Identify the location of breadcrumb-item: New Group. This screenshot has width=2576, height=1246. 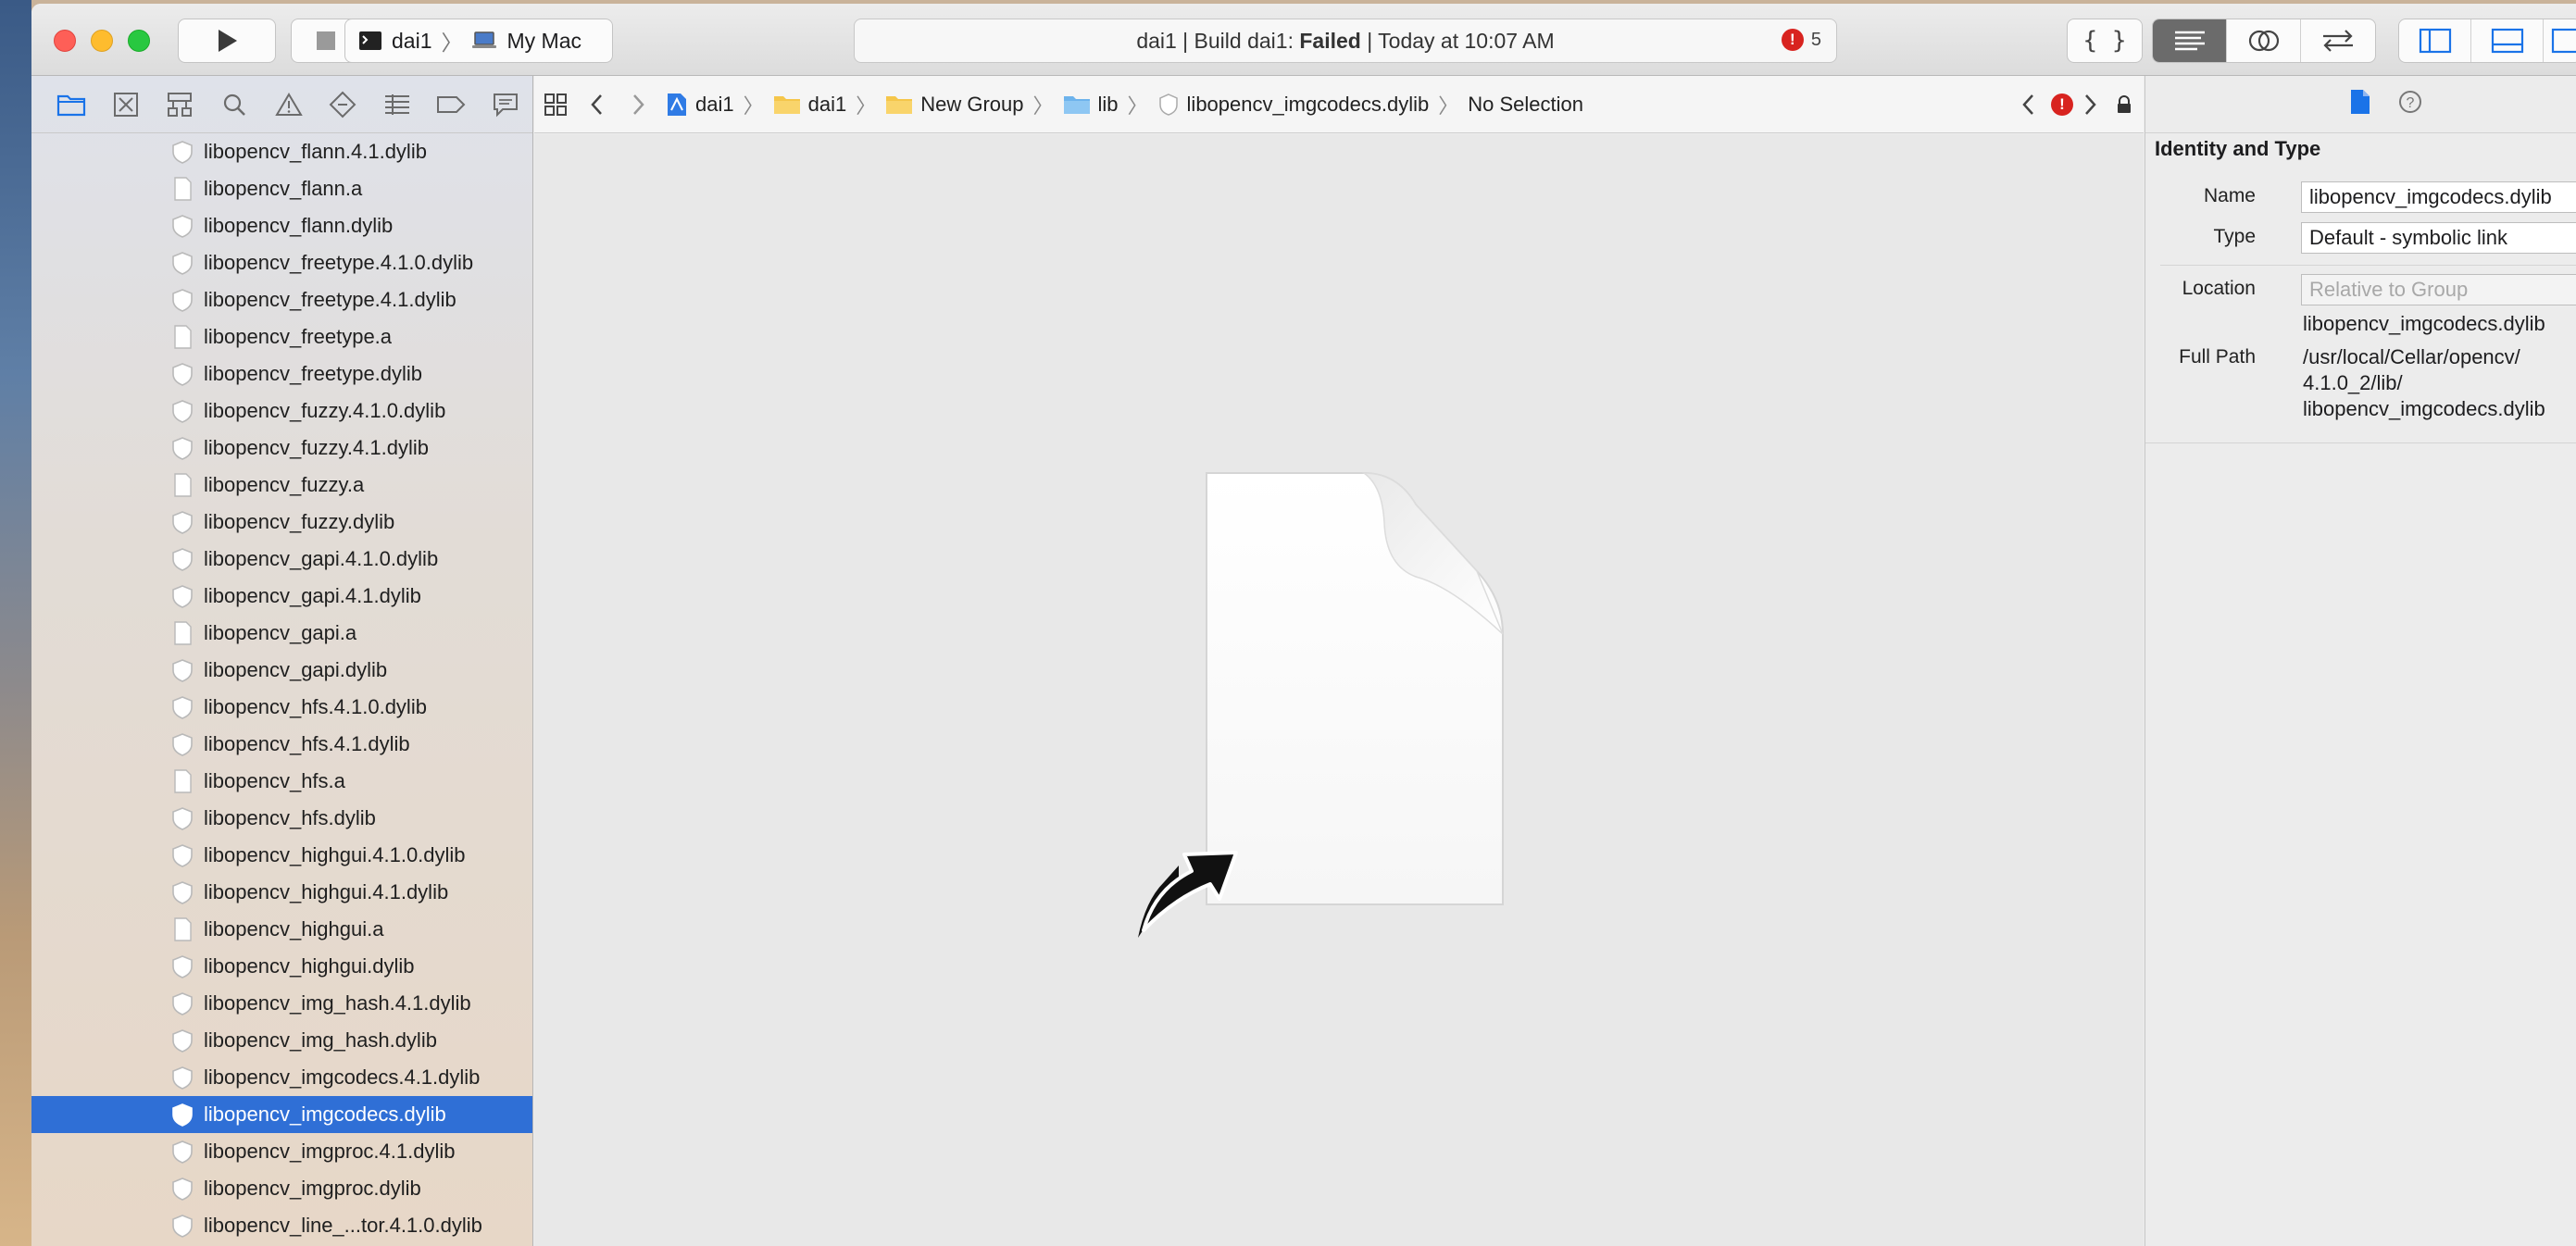
(954, 105).